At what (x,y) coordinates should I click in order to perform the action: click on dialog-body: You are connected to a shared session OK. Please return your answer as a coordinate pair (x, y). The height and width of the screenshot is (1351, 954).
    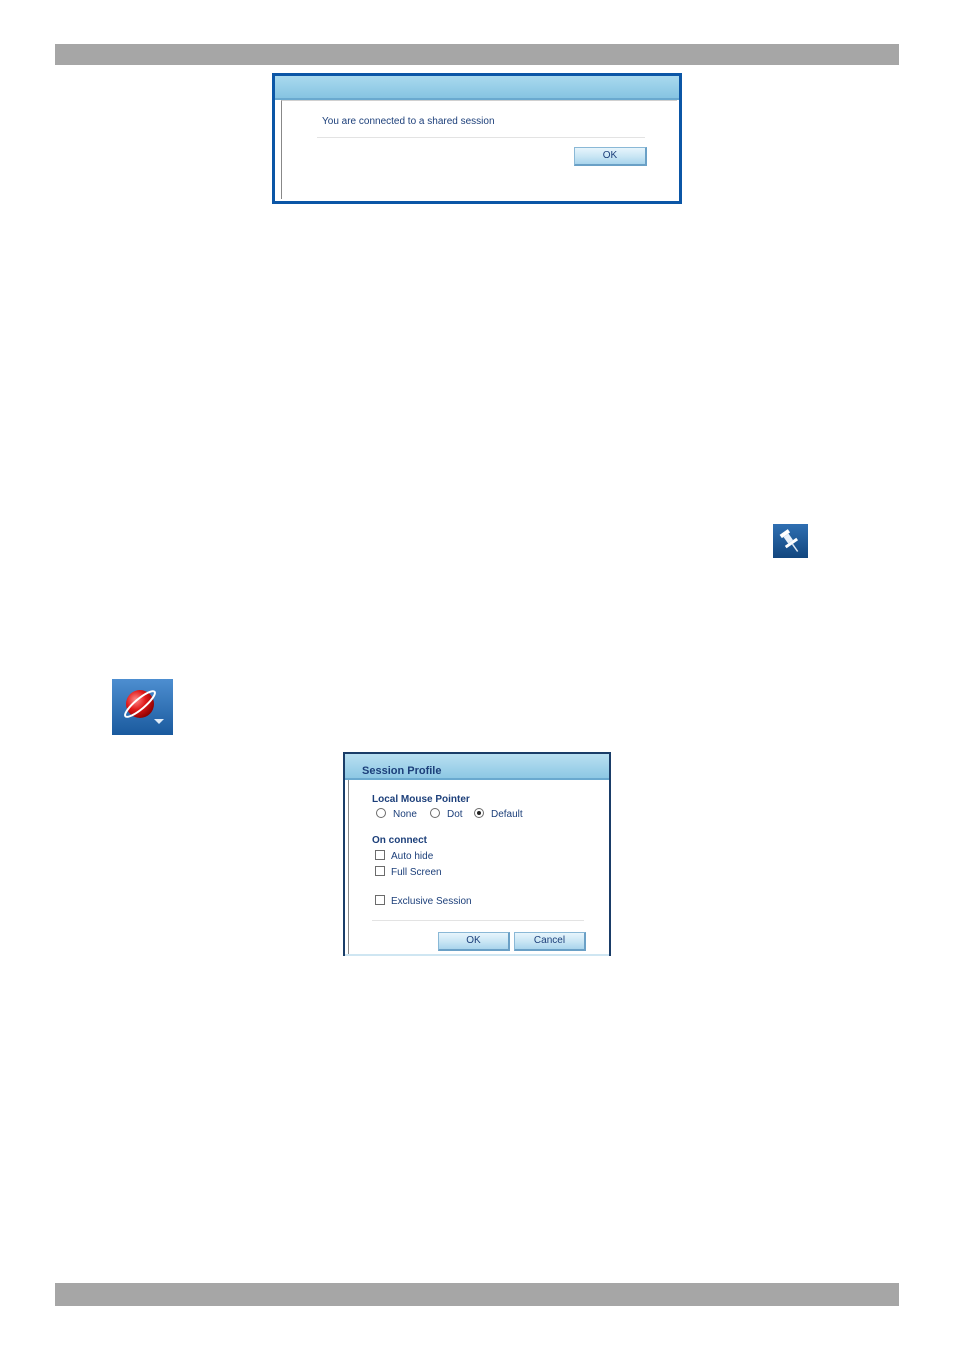
    Looking at the image, I should click on (479, 149).